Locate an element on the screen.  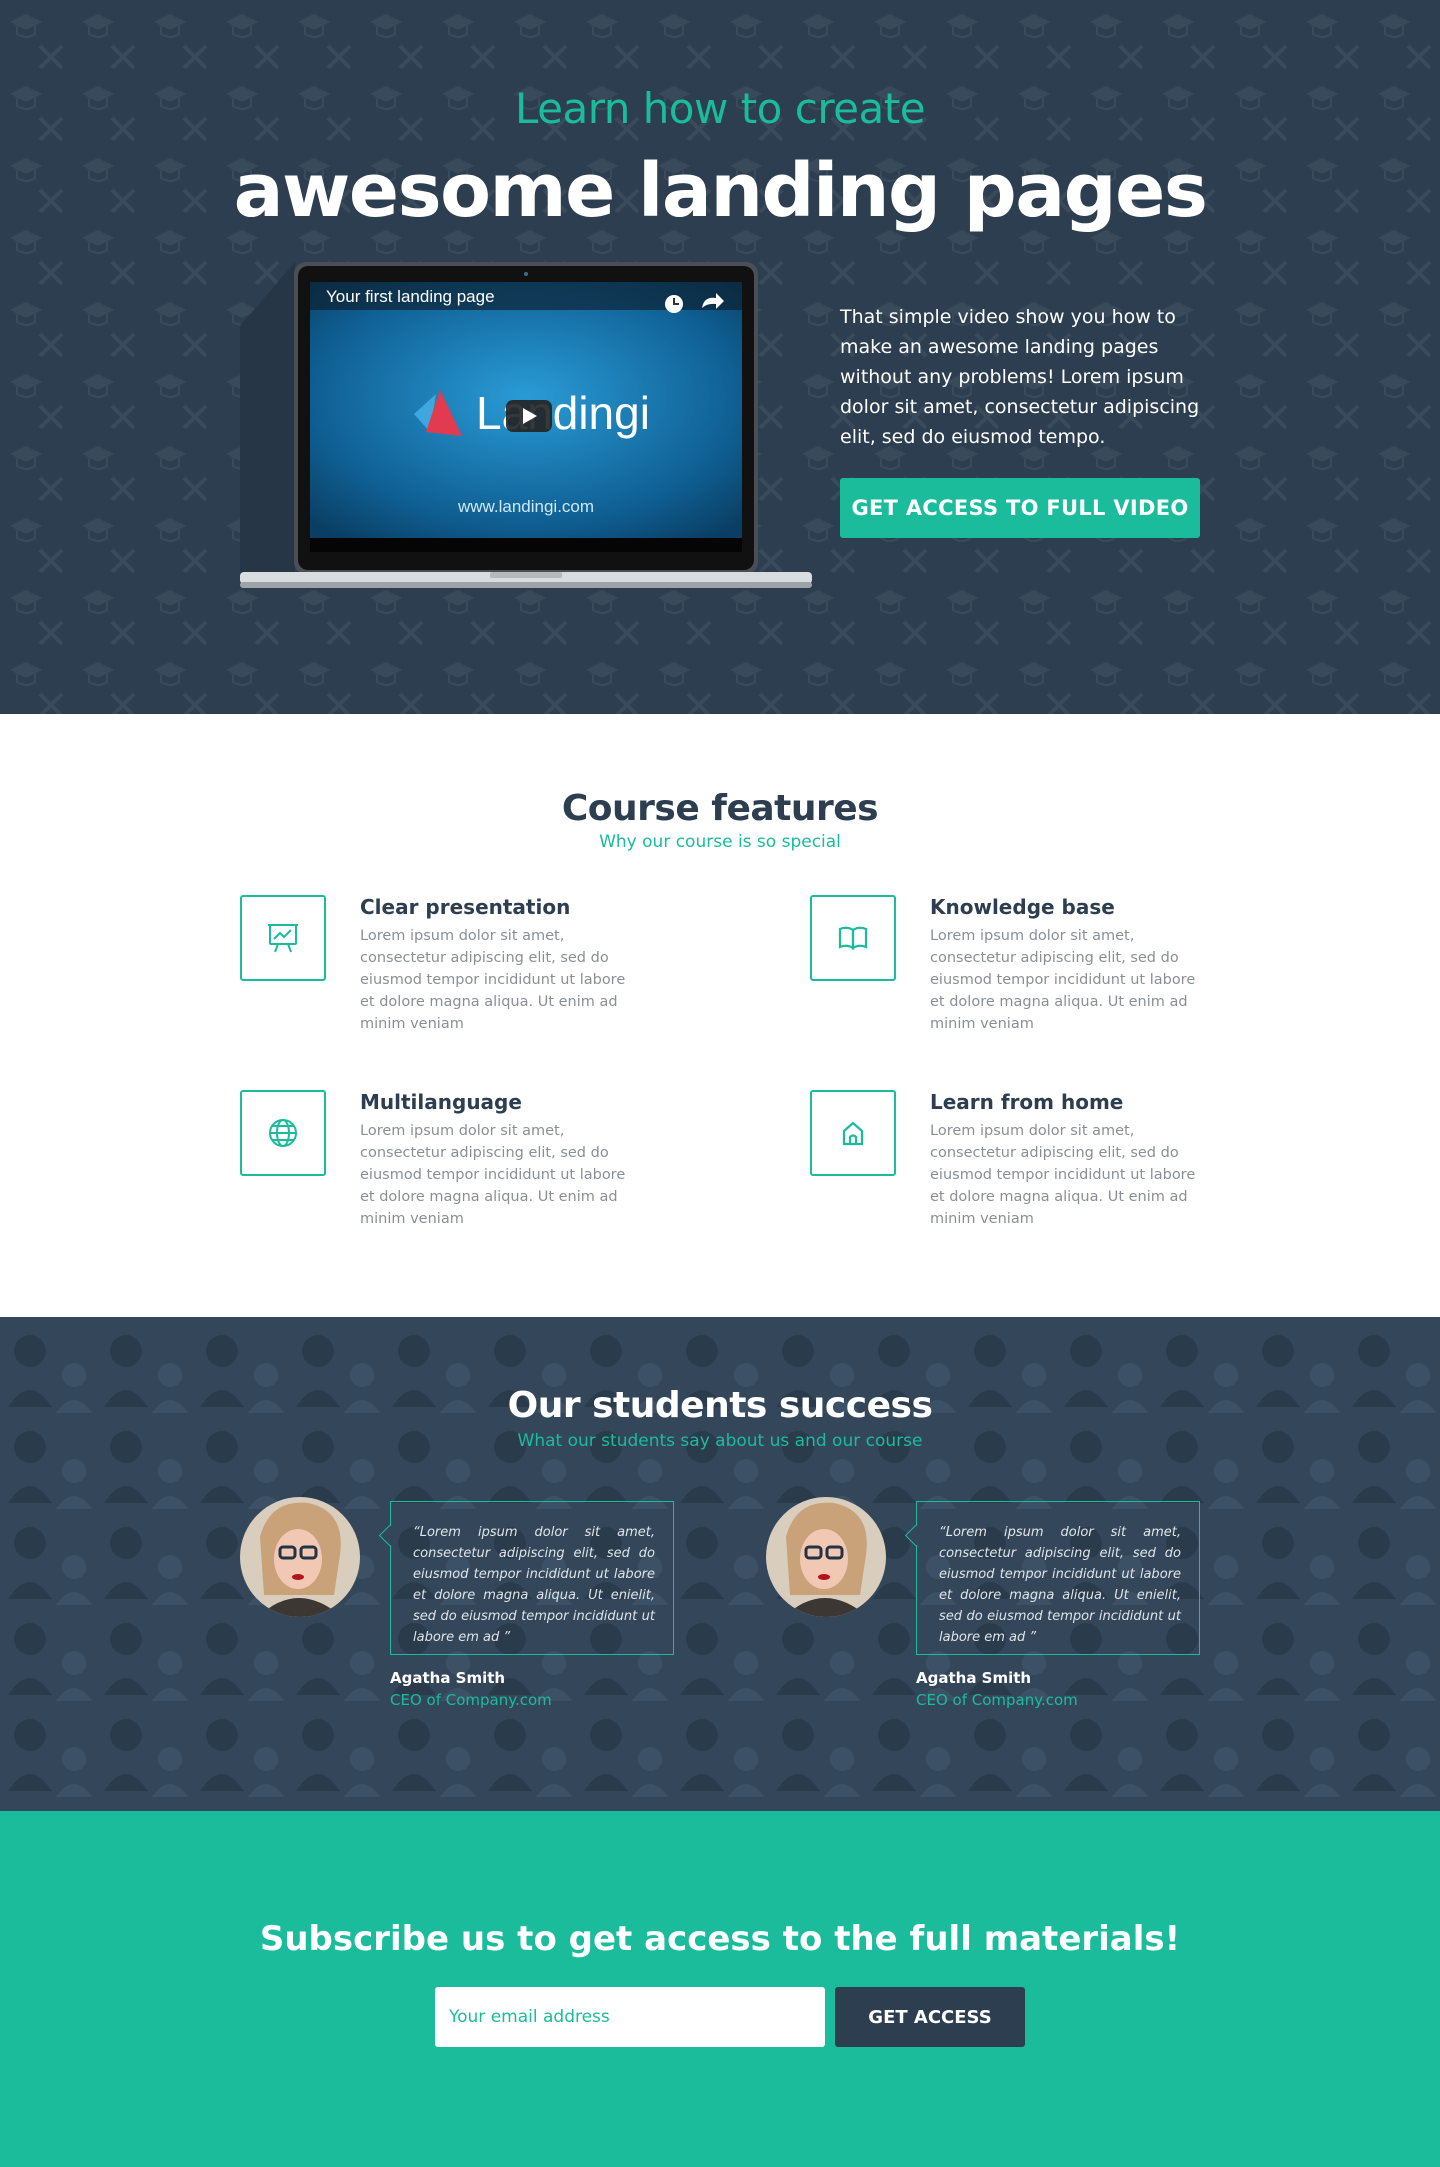
feature-title: Clear presentation is located at coordinates (465, 907).